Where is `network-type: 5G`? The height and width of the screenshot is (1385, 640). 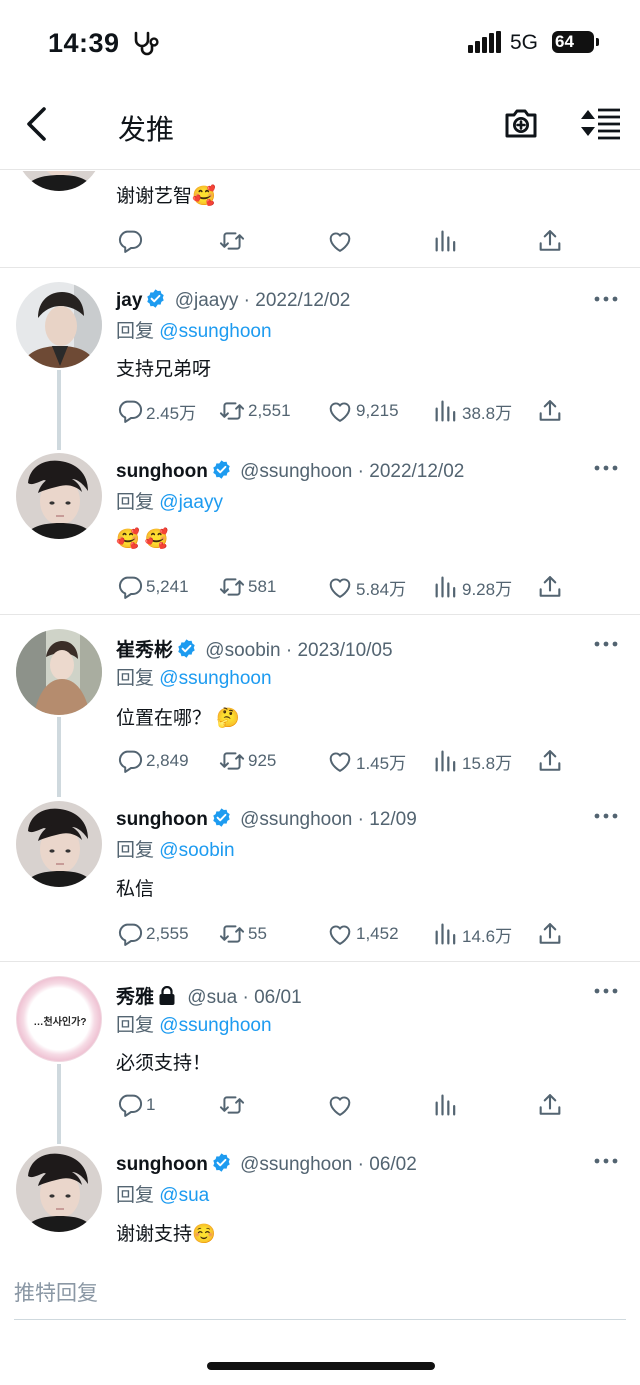
network-type: 5G is located at coordinates (524, 42).